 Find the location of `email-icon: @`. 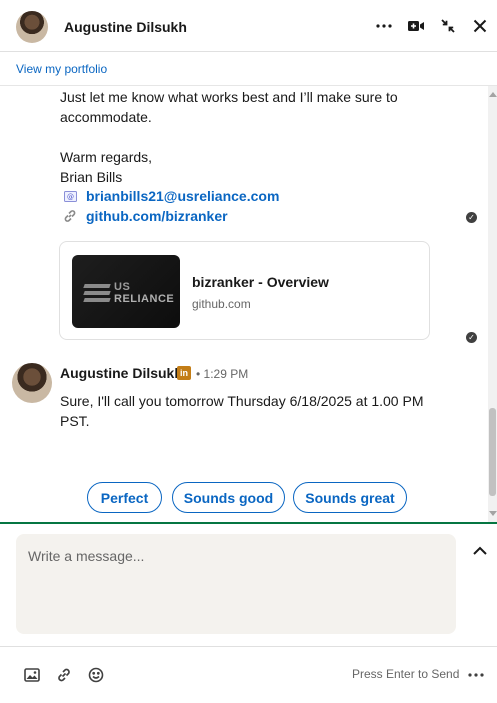

email-icon: @ is located at coordinates (70, 196).